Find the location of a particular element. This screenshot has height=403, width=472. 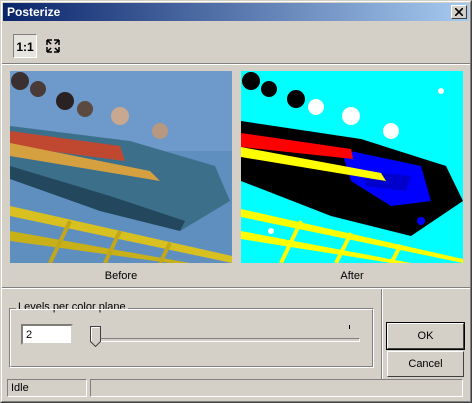

after-caption: After is located at coordinates (352, 276).